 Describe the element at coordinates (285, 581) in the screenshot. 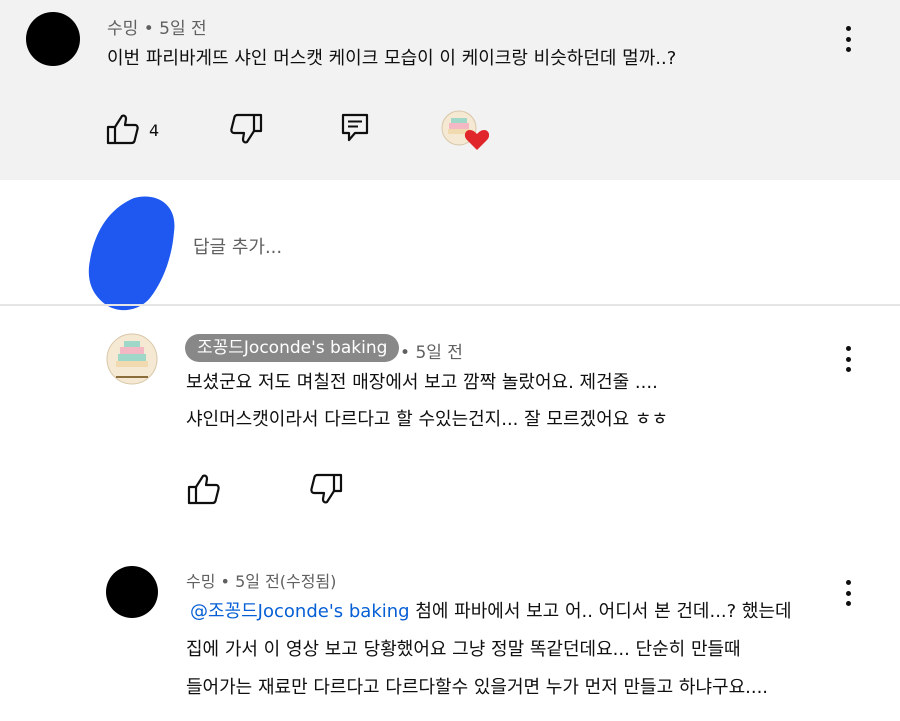

I see `timestamp: 5일 전(수정됨)` at that location.